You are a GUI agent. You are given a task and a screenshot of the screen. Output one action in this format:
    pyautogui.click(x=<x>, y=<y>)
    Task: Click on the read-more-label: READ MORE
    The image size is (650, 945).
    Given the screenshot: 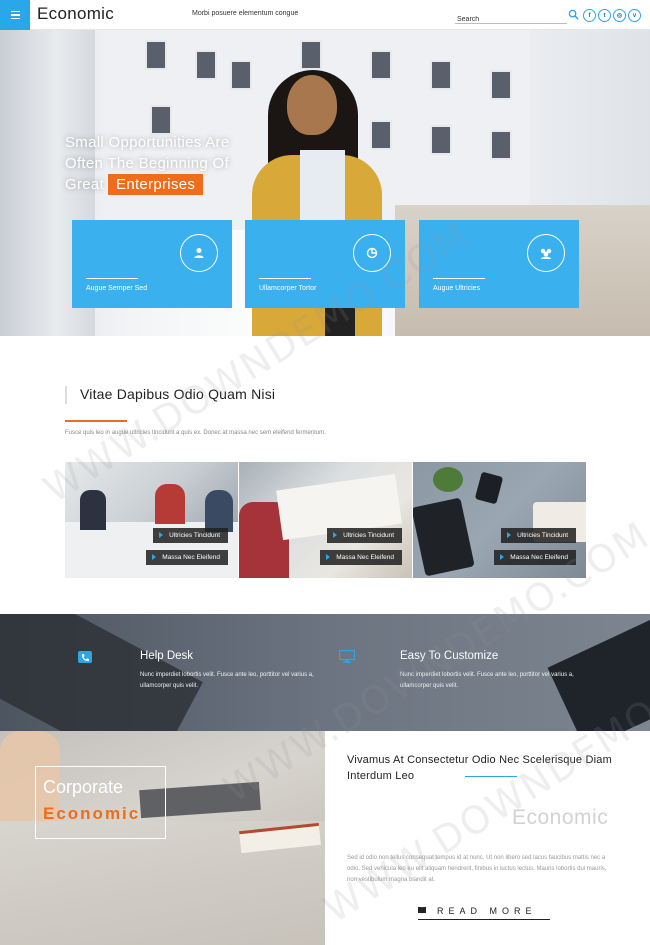 What is the action you would take?
    pyautogui.click(x=487, y=911)
    